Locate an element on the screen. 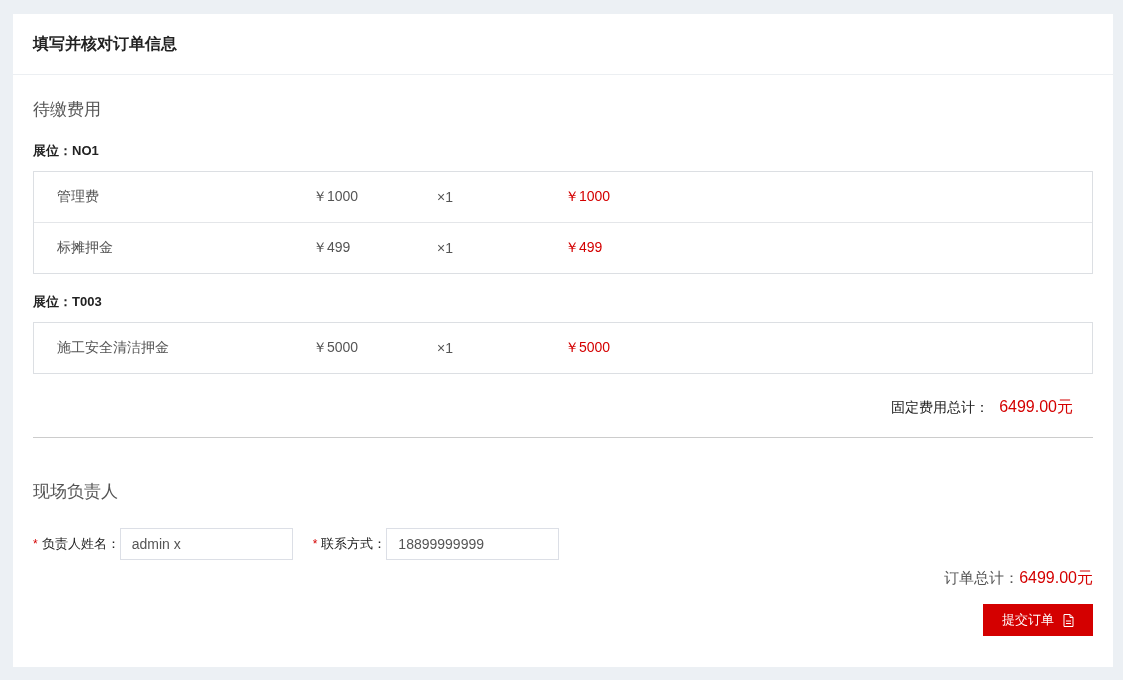  fee-subtotal: ￥499 is located at coordinates (584, 248).